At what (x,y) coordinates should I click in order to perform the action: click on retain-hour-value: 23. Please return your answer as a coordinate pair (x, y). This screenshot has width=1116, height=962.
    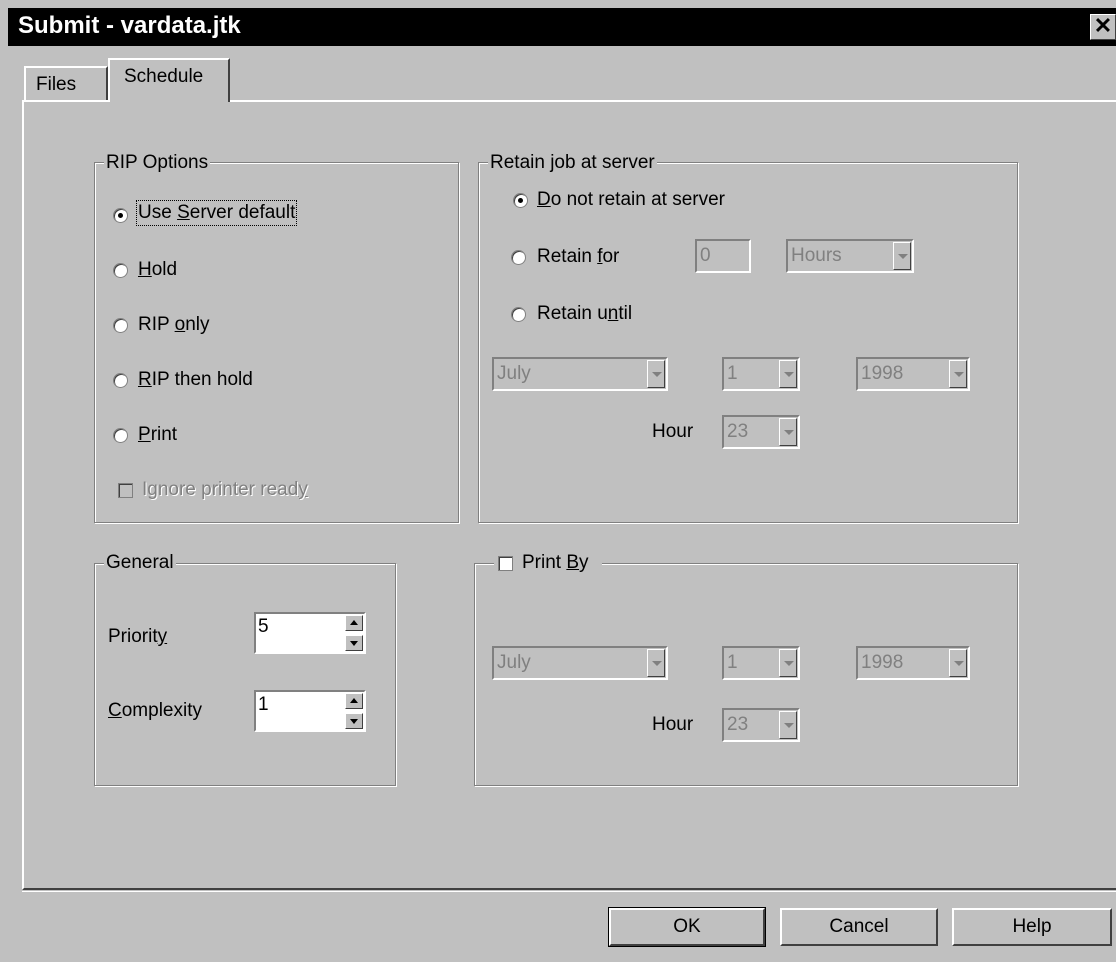
    Looking at the image, I should click on (738, 431).